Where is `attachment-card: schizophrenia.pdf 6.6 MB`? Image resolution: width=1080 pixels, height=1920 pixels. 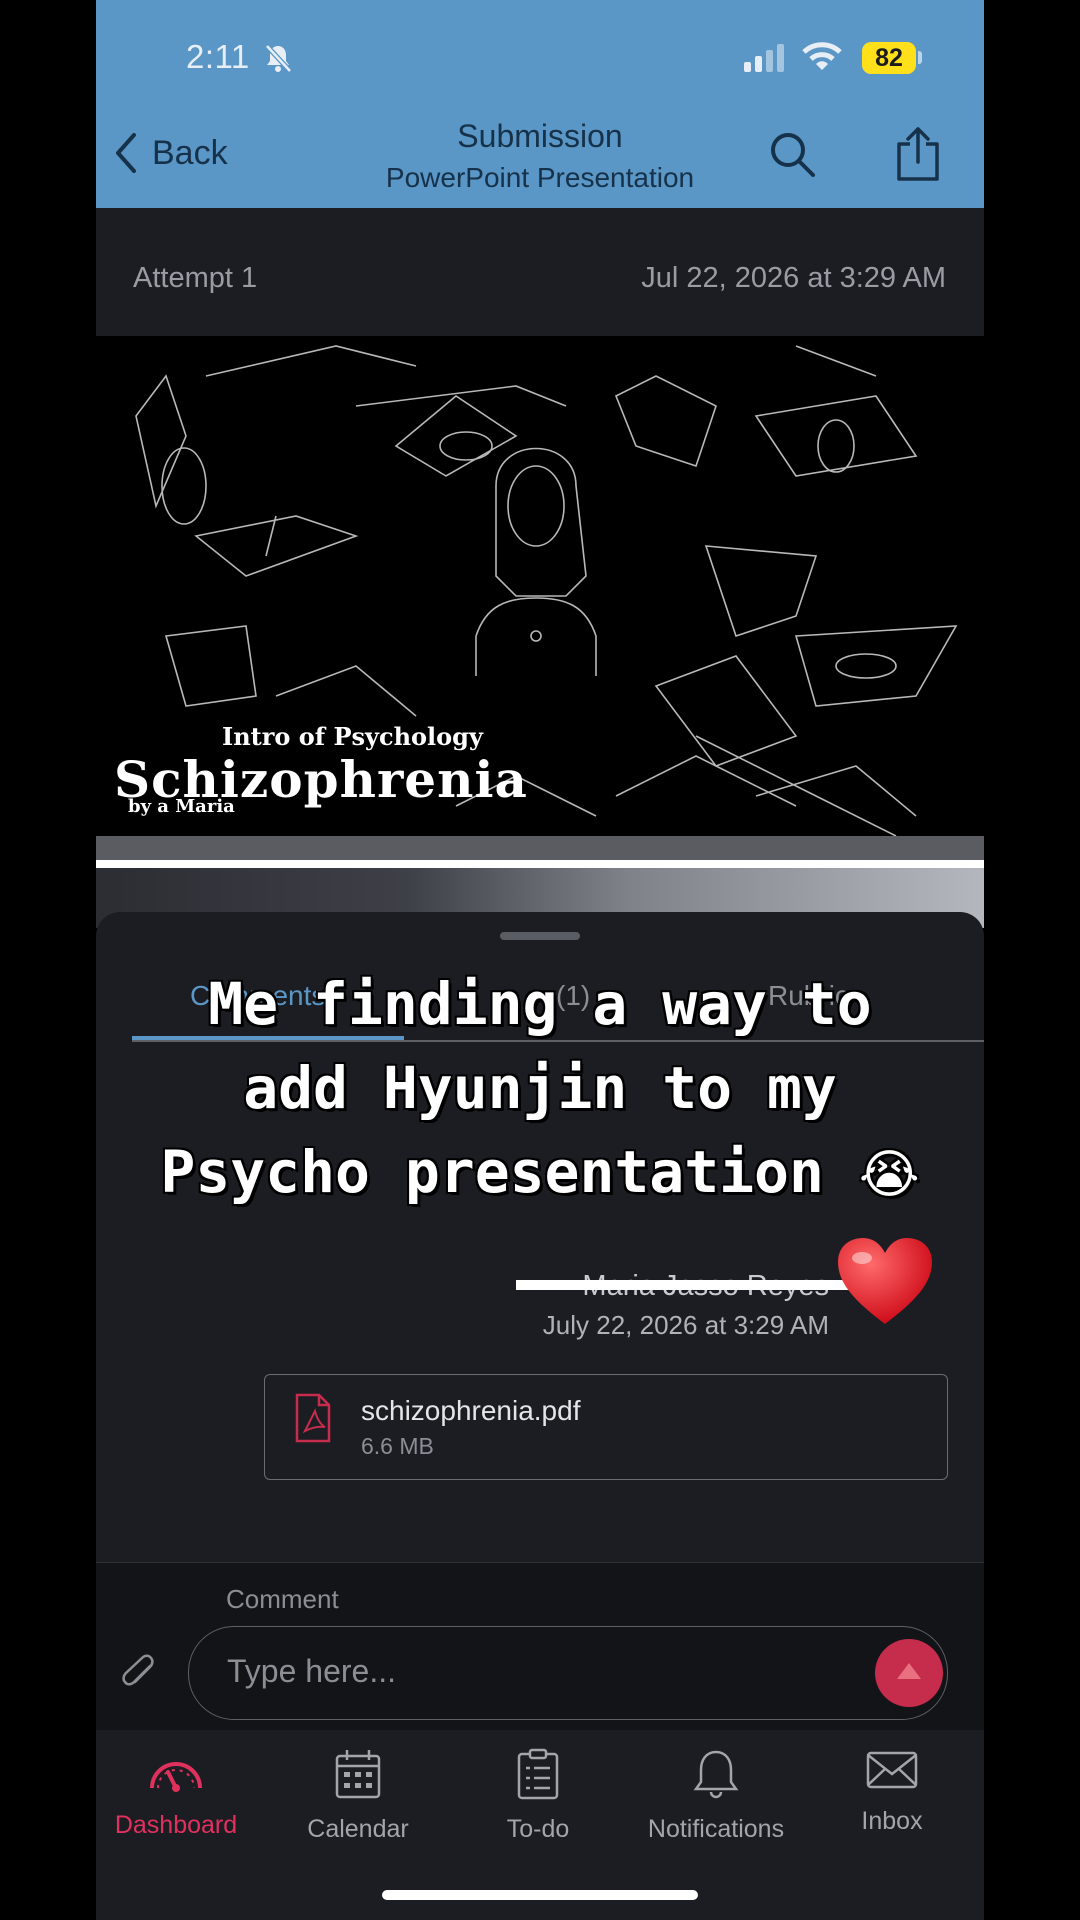 attachment-card: schizophrenia.pdf 6.6 MB is located at coordinates (606, 1427).